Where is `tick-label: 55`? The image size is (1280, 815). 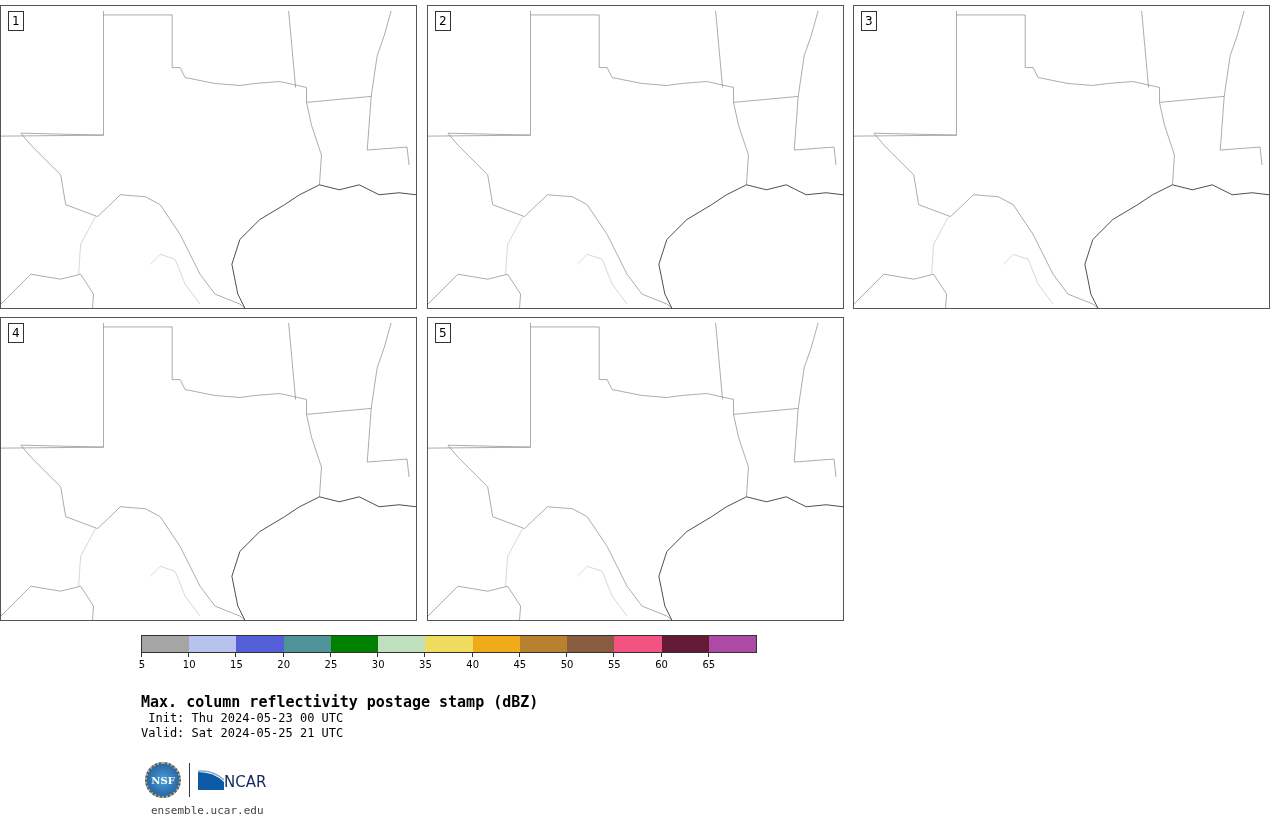 tick-label: 55 is located at coordinates (614, 665).